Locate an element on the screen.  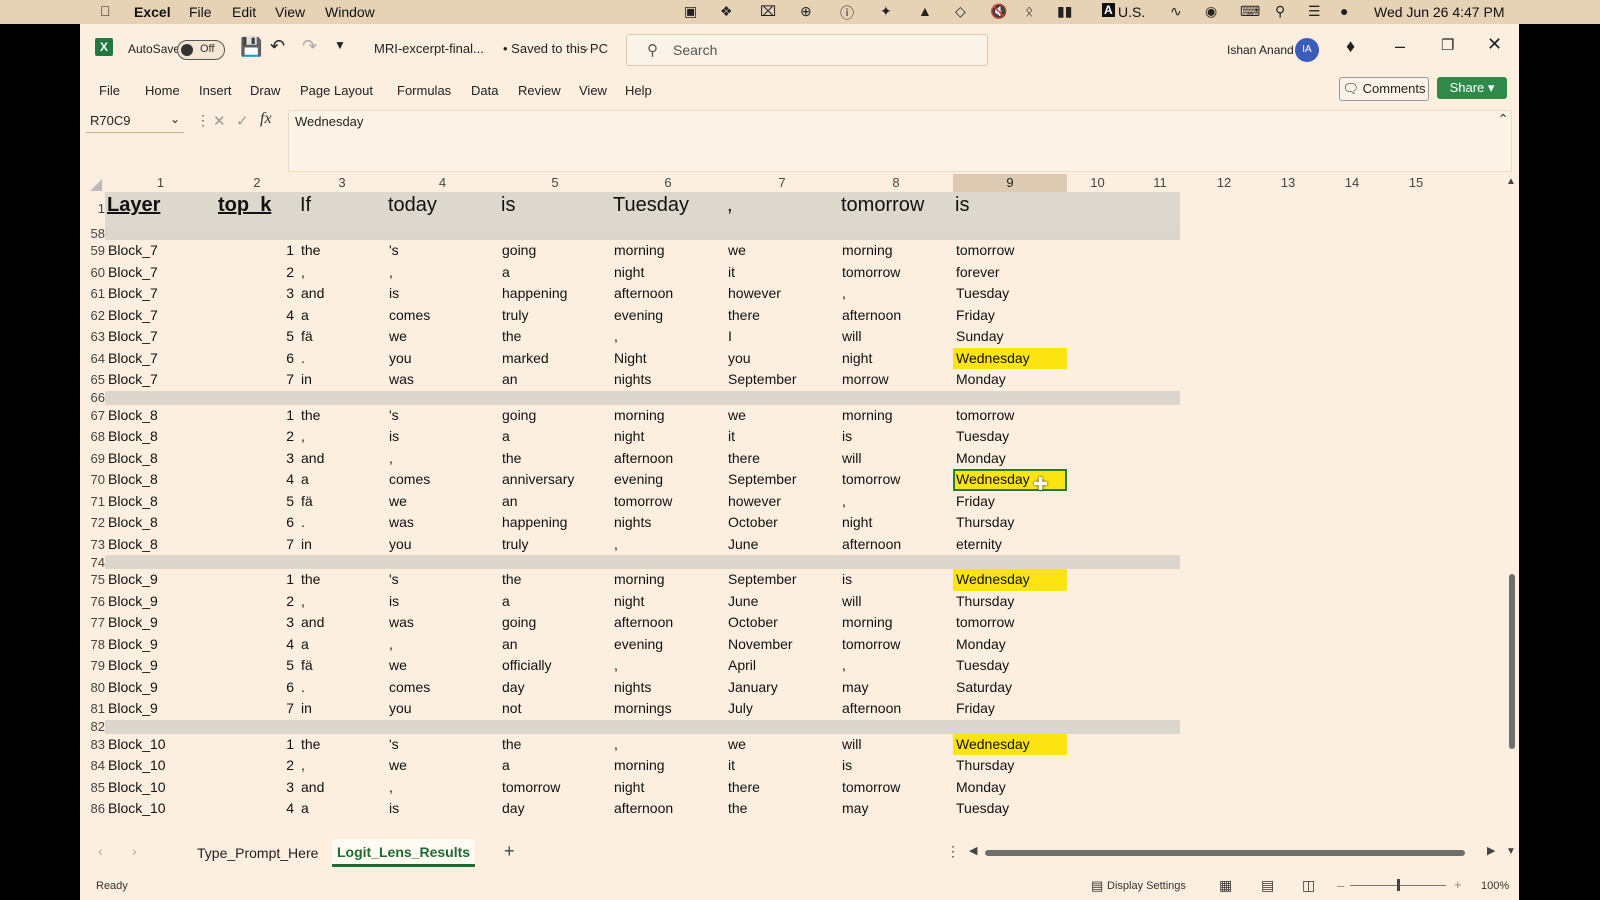
prev-sheet-icon: ‹ is located at coordinates (100, 851).